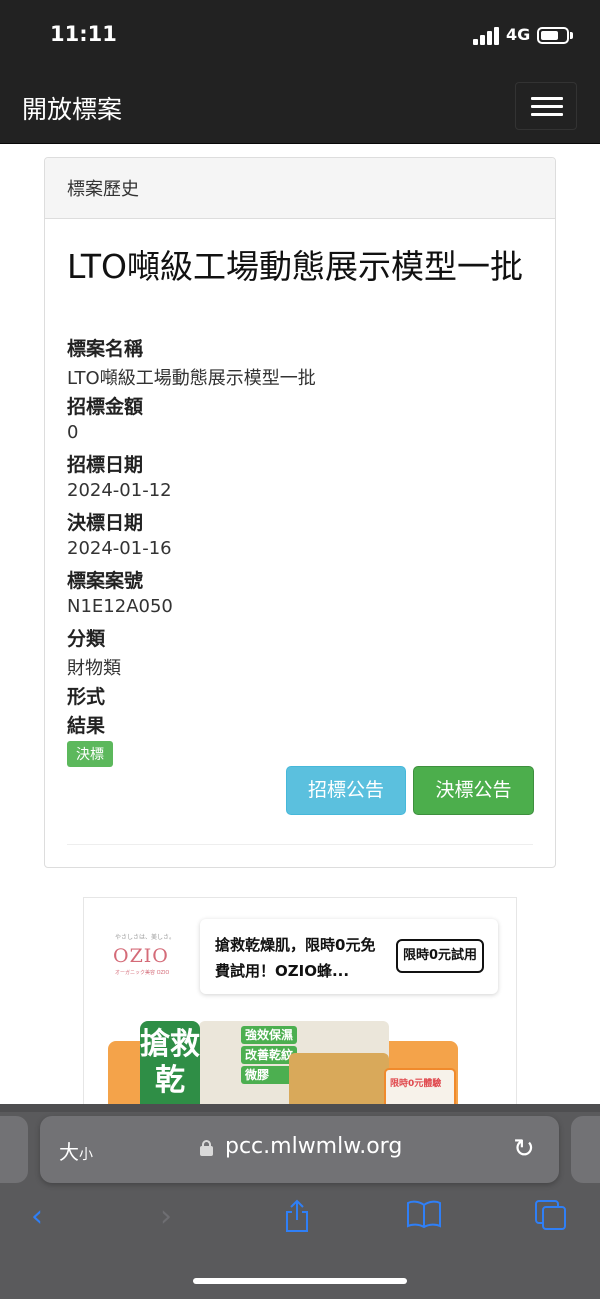  What do you see at coordinates (76, 1150) in the screenshot?
I see `text-size-button: 大小` at bounding box center [76, 1150].